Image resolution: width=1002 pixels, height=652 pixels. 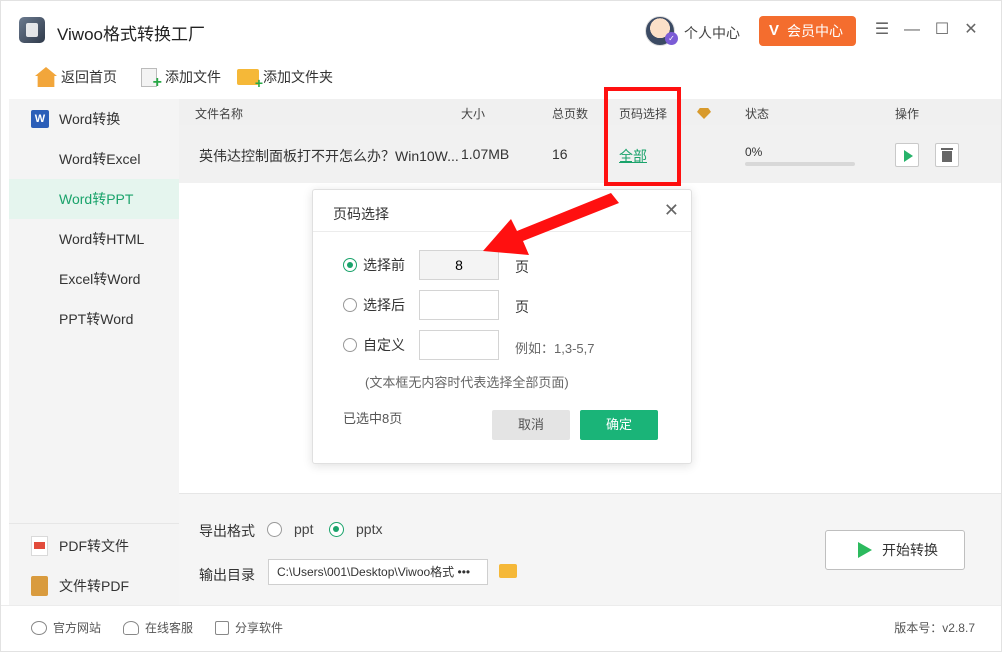 I want to click on sidebar-item-pdf-convert: PDF转文件, so click(x=94, y=546).